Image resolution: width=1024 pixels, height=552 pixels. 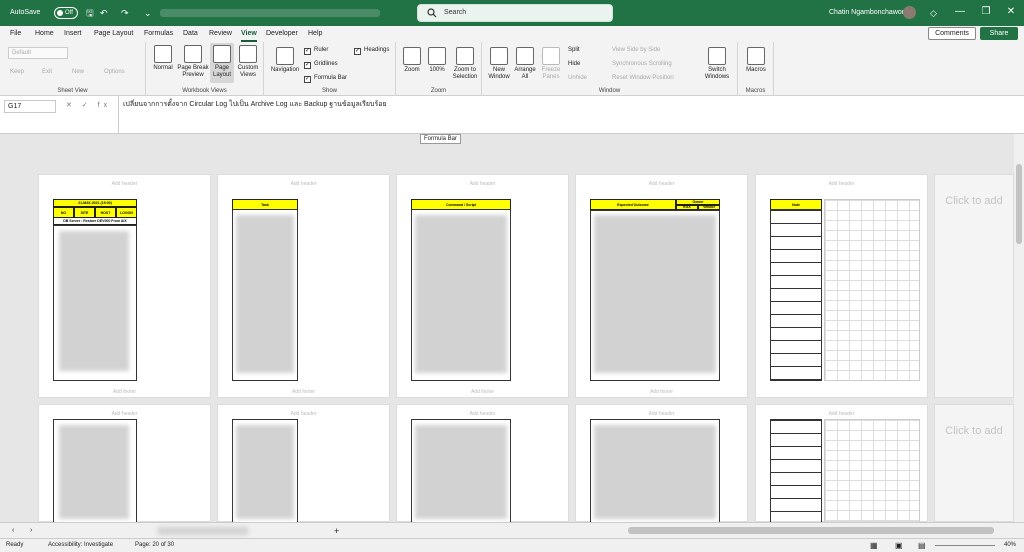 What do you see at coordinates (909, 12) in the screenshot?
I see `avatar` at bounding box center [909, 12].